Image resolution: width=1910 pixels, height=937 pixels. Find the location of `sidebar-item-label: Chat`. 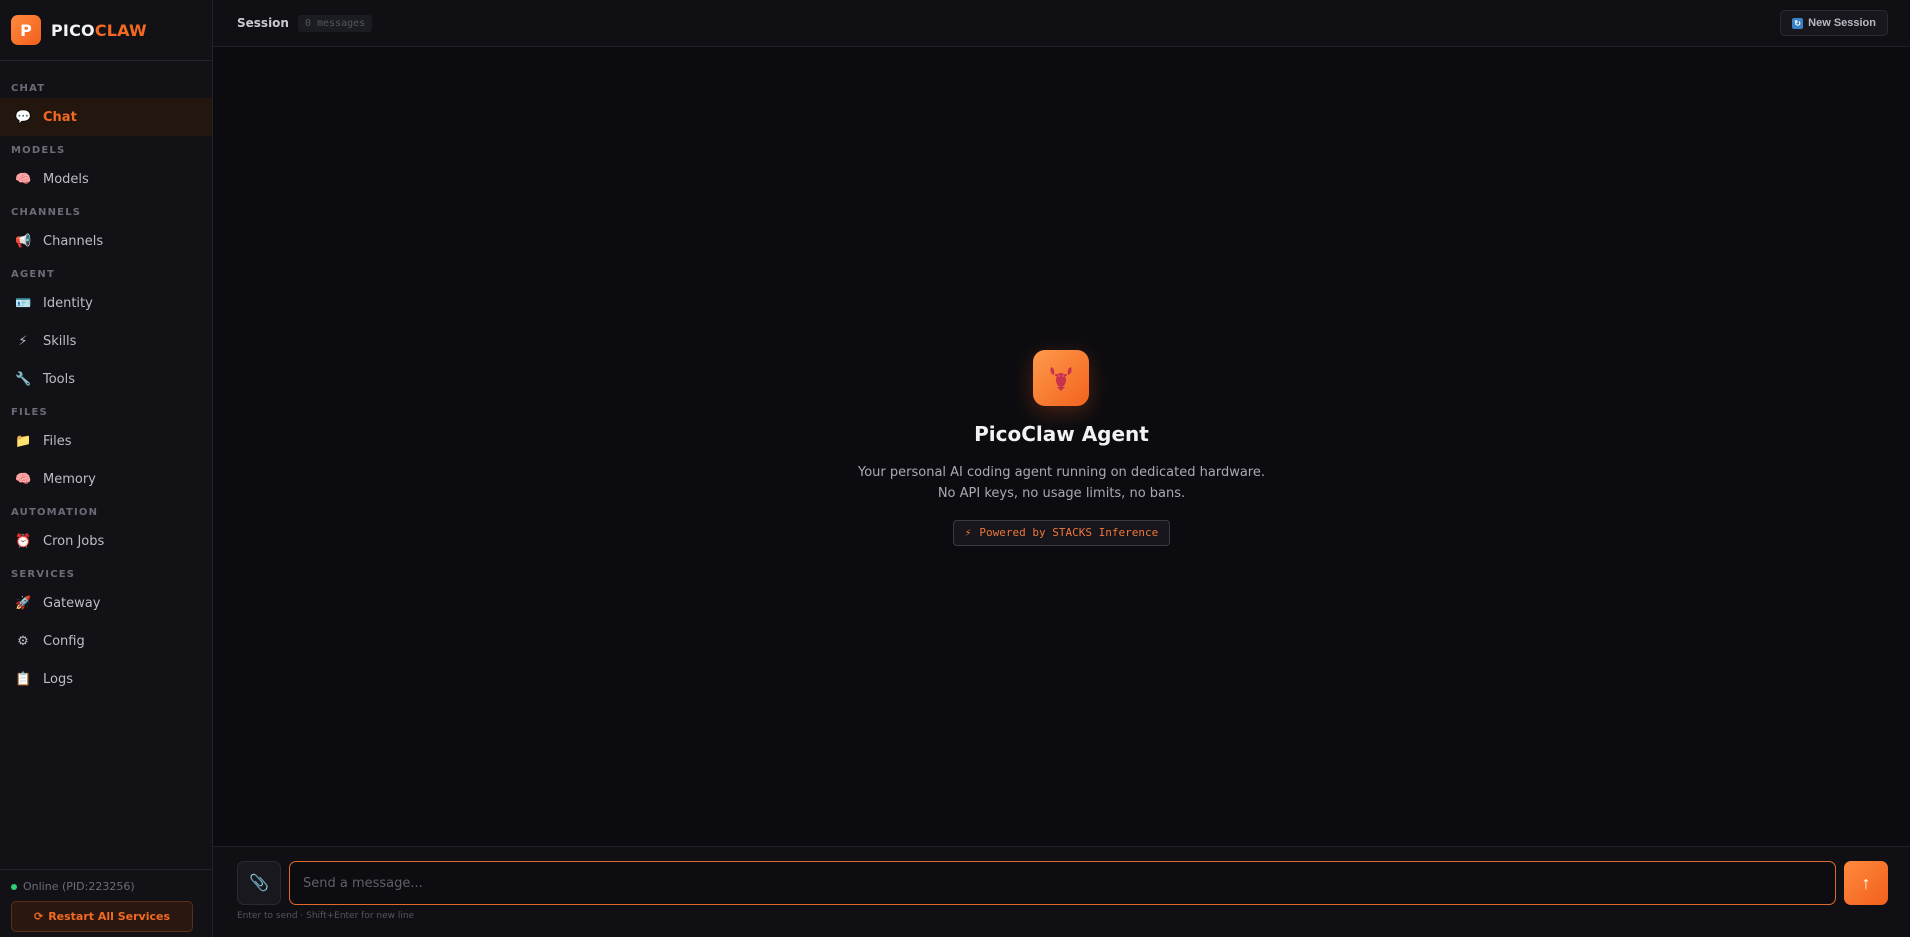

sidebar-item-label: Chat is located at coordinates (60, 117).